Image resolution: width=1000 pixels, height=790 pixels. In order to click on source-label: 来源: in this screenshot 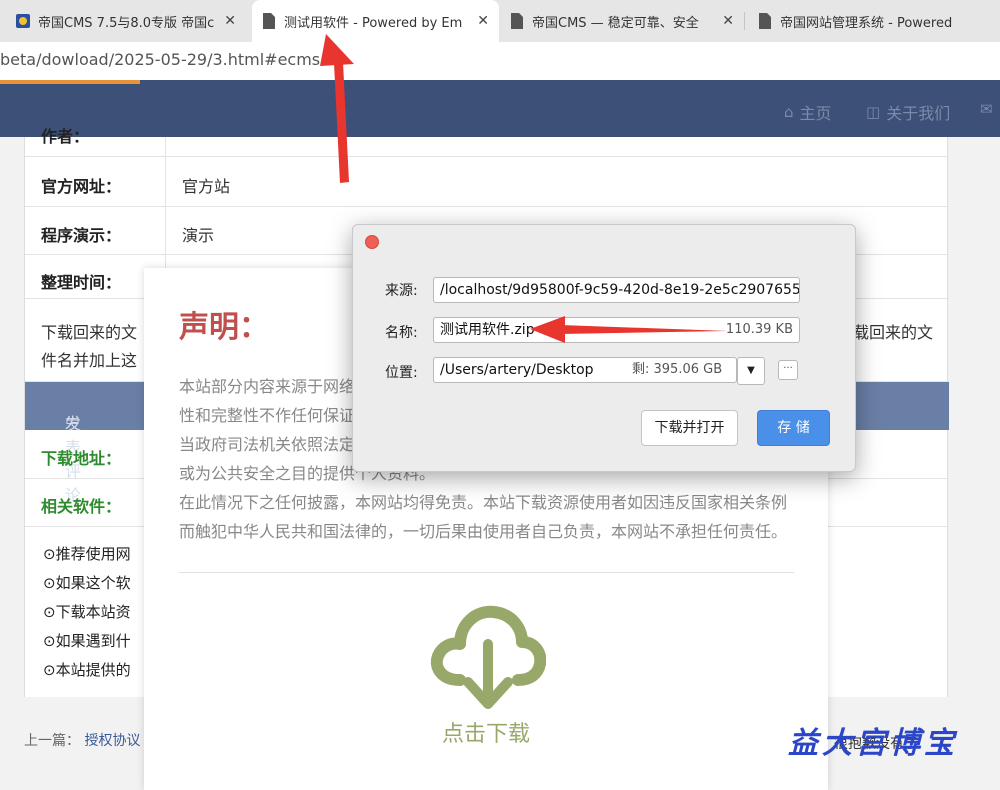, I will do `click(401, 291)`.